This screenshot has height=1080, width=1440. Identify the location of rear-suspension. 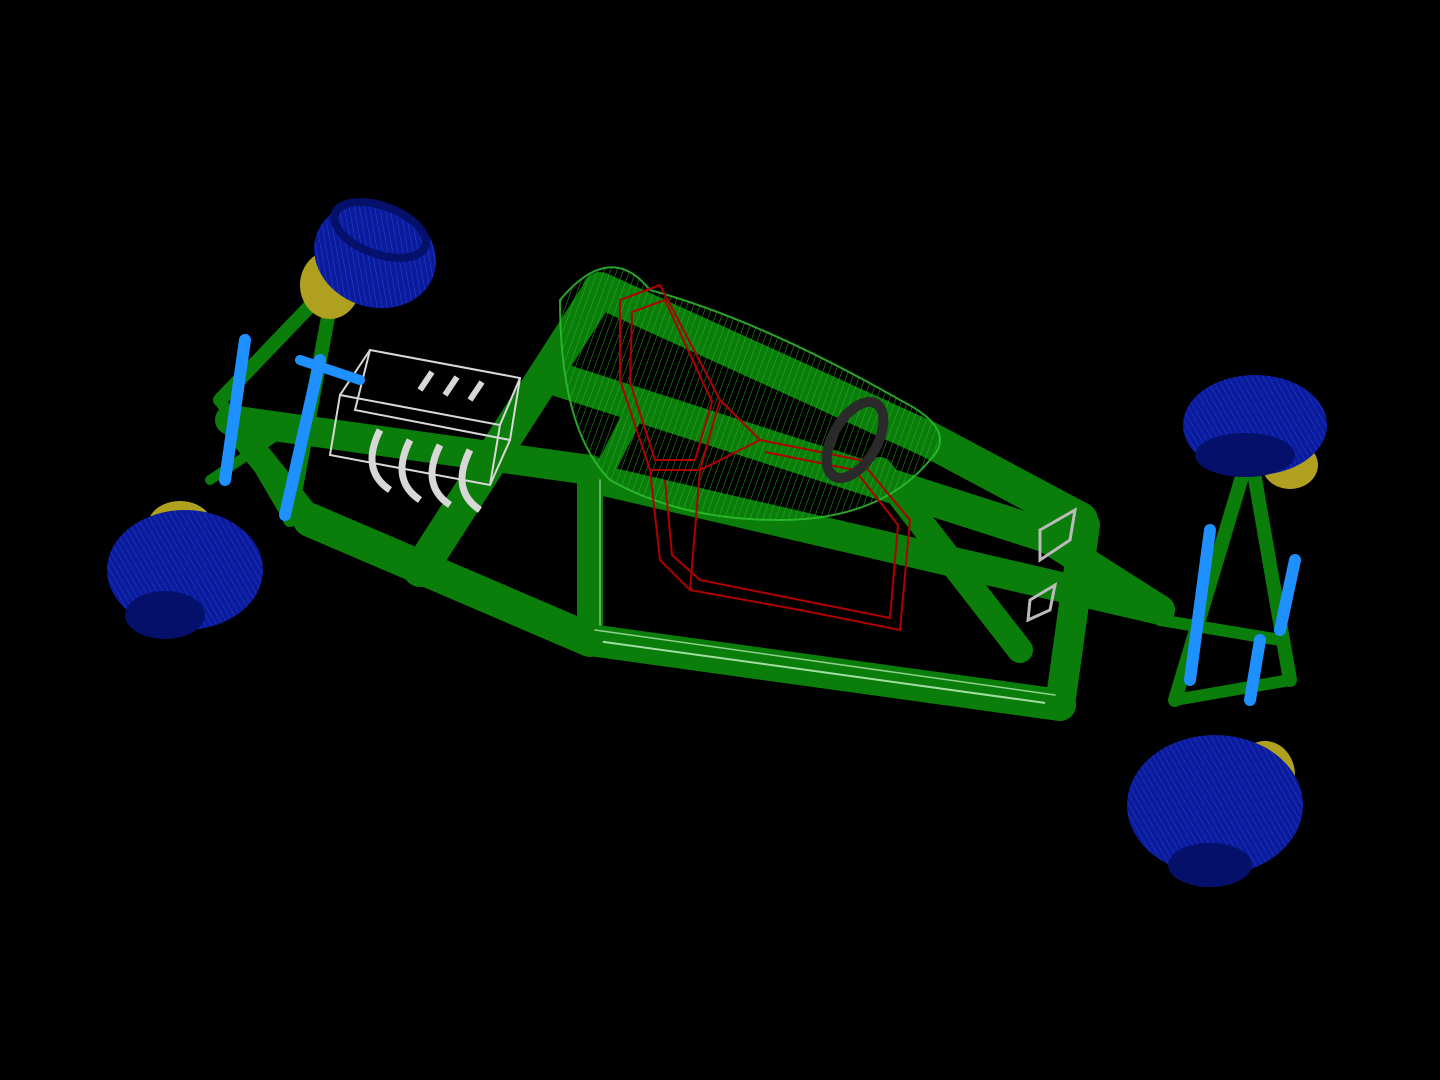
(1227, 575).